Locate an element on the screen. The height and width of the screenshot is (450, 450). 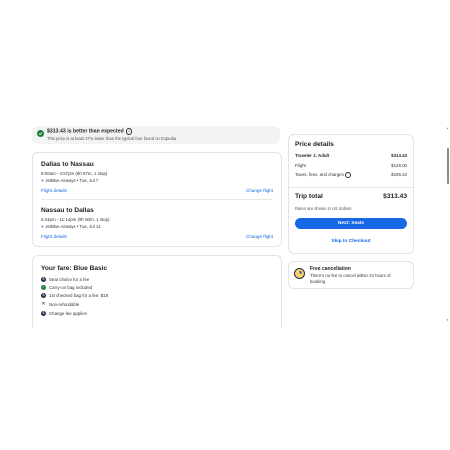
return-flight-details-link: Flight details is located at coordinates (54, 236).